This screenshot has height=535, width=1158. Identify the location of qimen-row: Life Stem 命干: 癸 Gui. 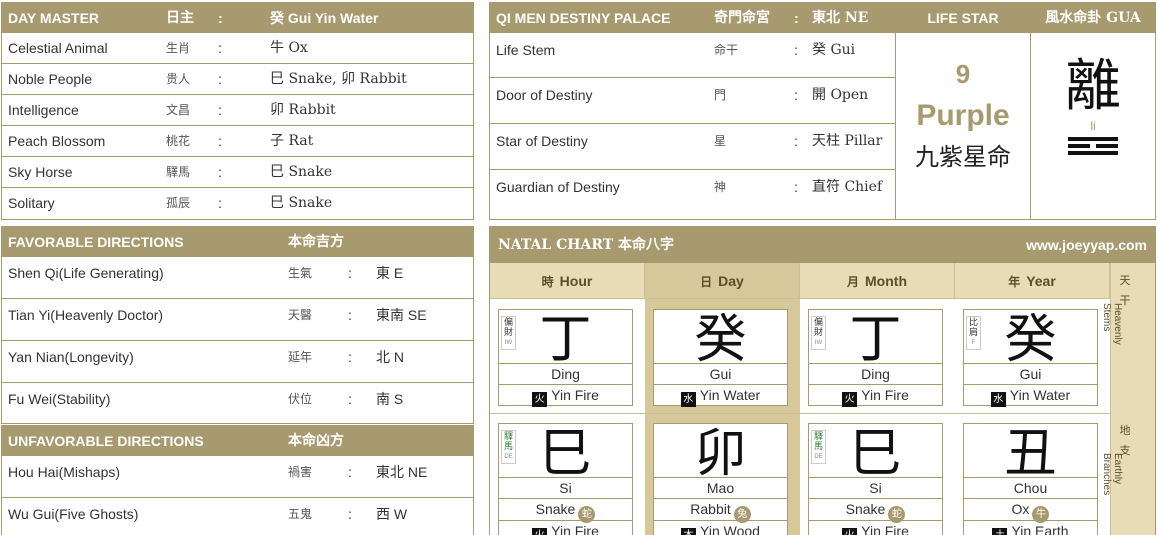
(693, 55).